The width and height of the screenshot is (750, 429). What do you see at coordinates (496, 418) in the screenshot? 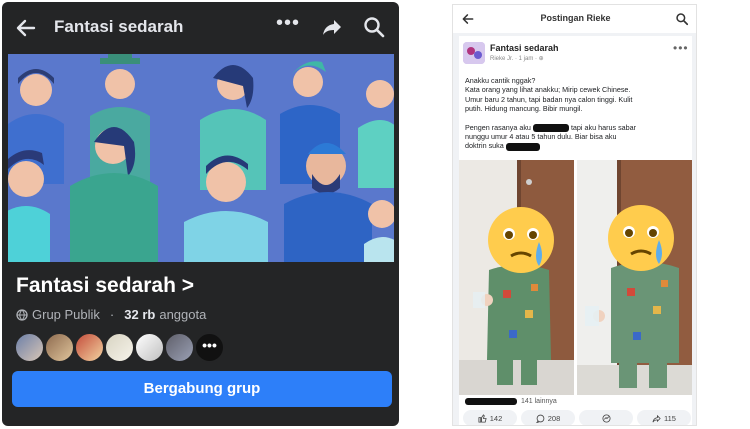
I see `like-count: 142` at bounding box center [496, 418].